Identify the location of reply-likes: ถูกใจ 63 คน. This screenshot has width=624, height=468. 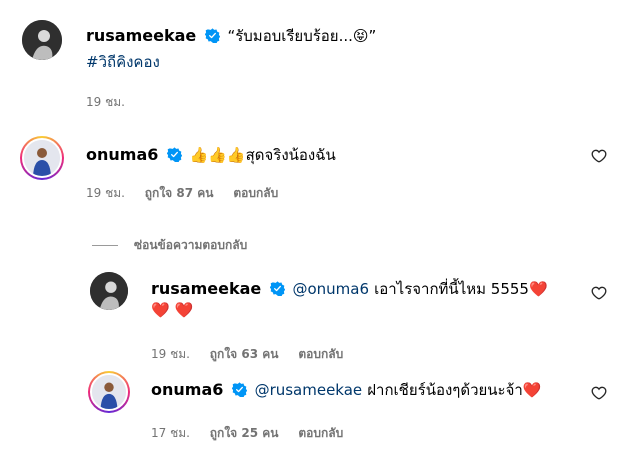
(244, 354).